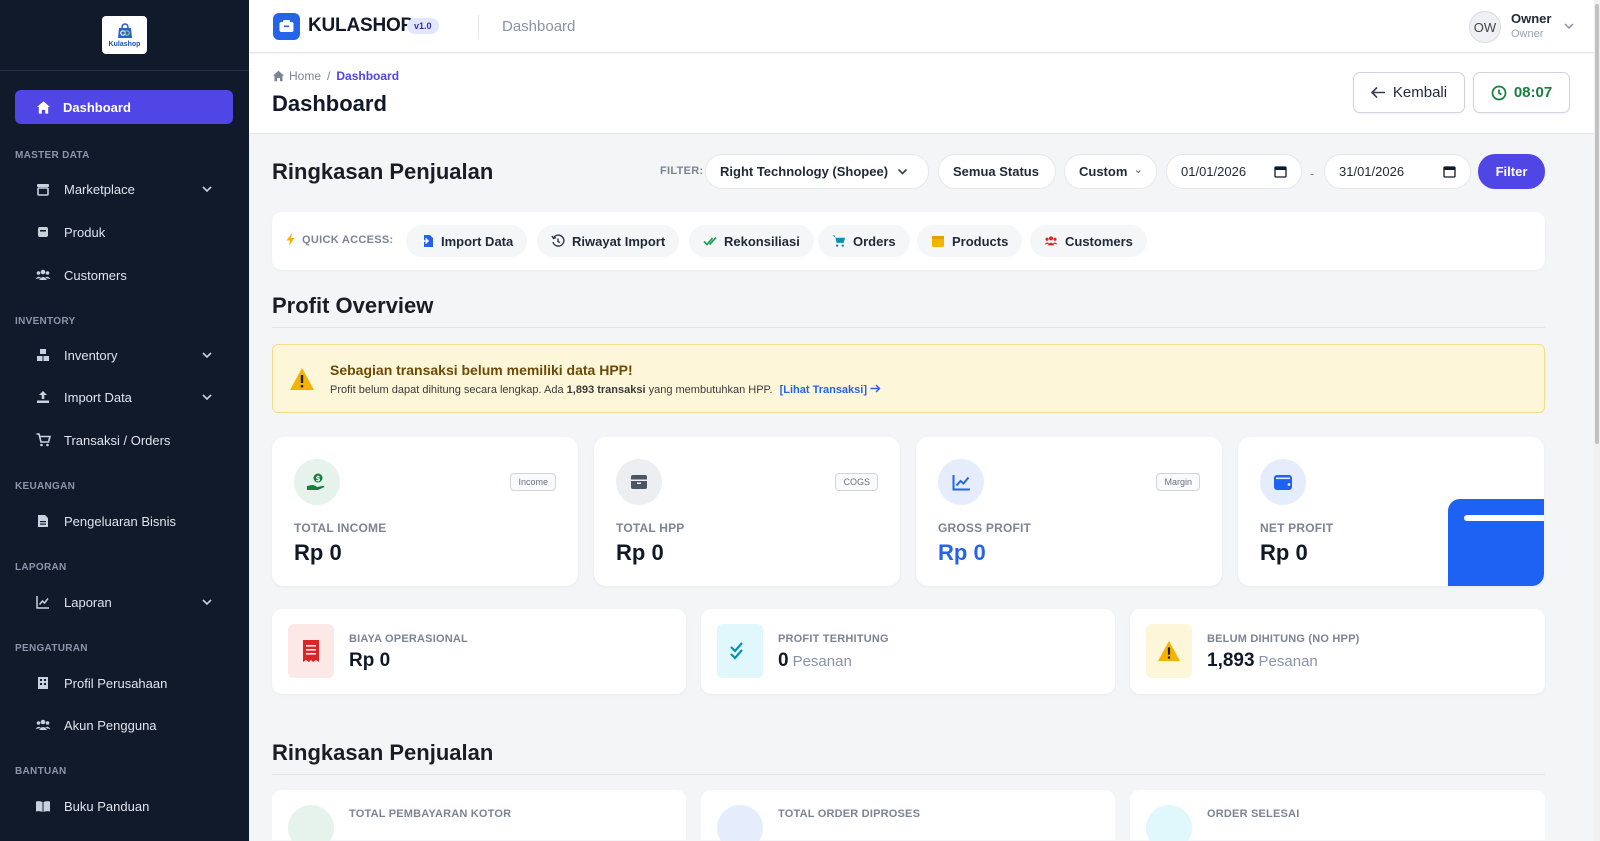  What do you see at coordinates (864, 241) in the screenshot?
I see `quick-orders: Orders` at bounding box center [864, 241].